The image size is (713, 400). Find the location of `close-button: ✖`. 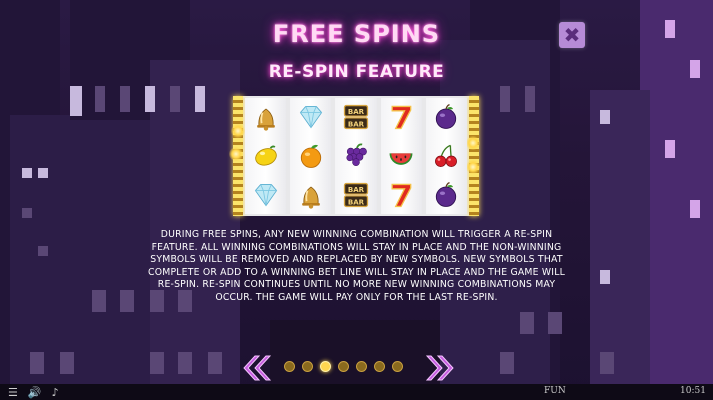

close-button: ✖ is located at coordinates (572, 35).